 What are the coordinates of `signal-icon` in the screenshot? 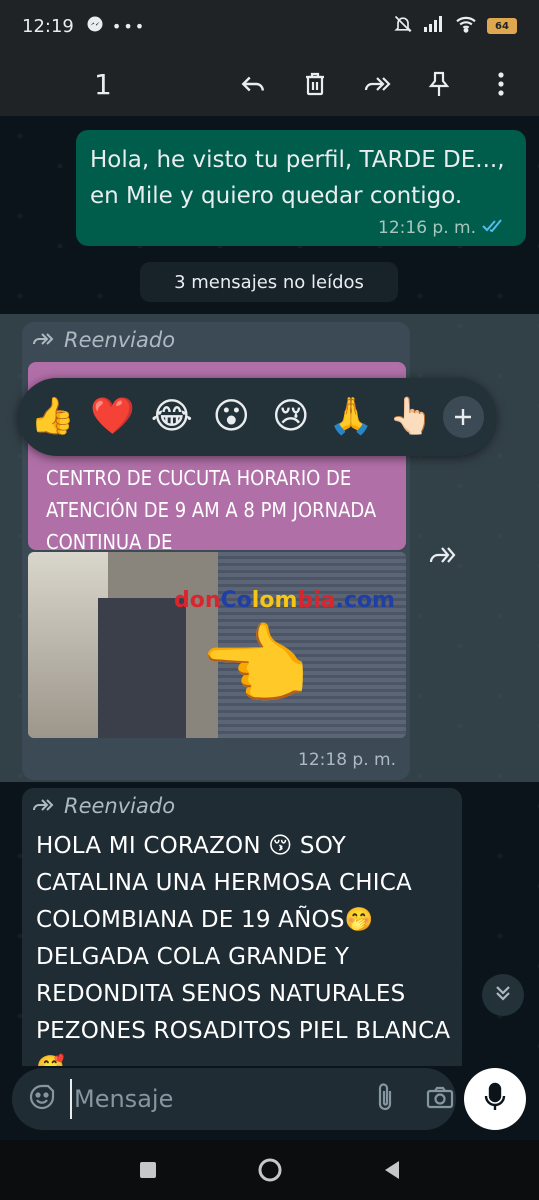 It's located at (434, 26).